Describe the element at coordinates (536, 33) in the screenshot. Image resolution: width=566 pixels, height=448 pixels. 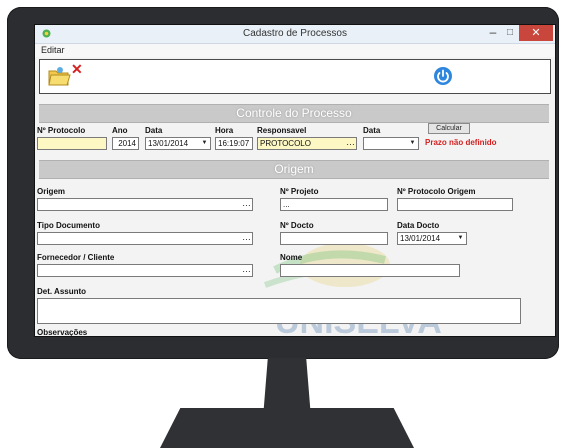
I see `close-button: ✕` at that location.